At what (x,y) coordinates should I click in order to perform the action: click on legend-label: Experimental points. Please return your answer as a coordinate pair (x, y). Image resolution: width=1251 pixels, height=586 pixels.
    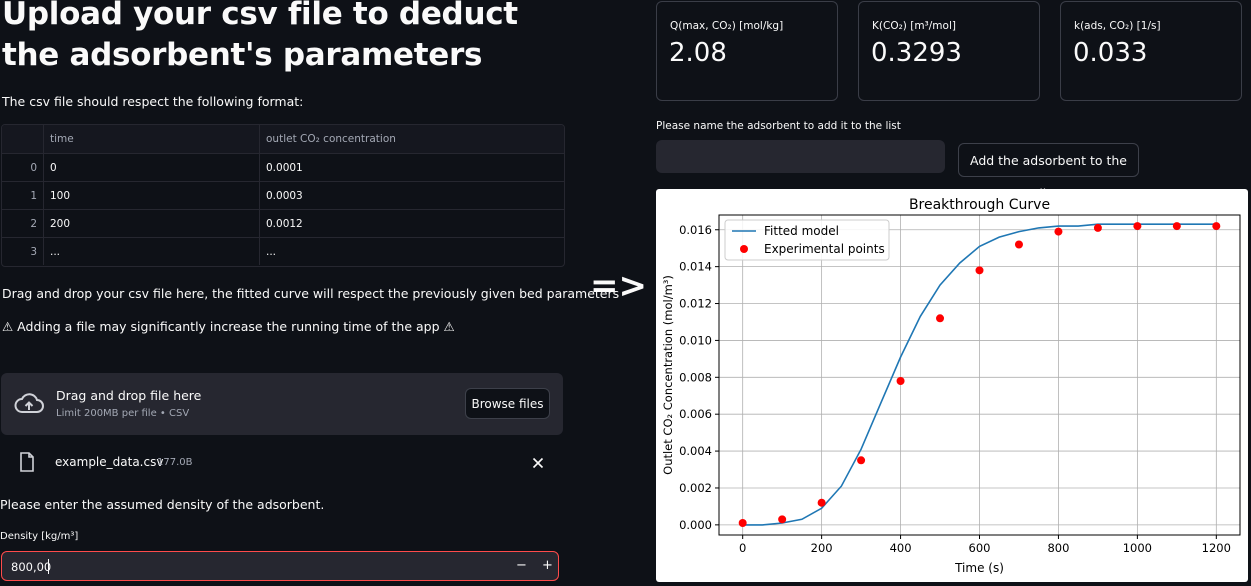
    Looking at the image, I should click on (824, 249).